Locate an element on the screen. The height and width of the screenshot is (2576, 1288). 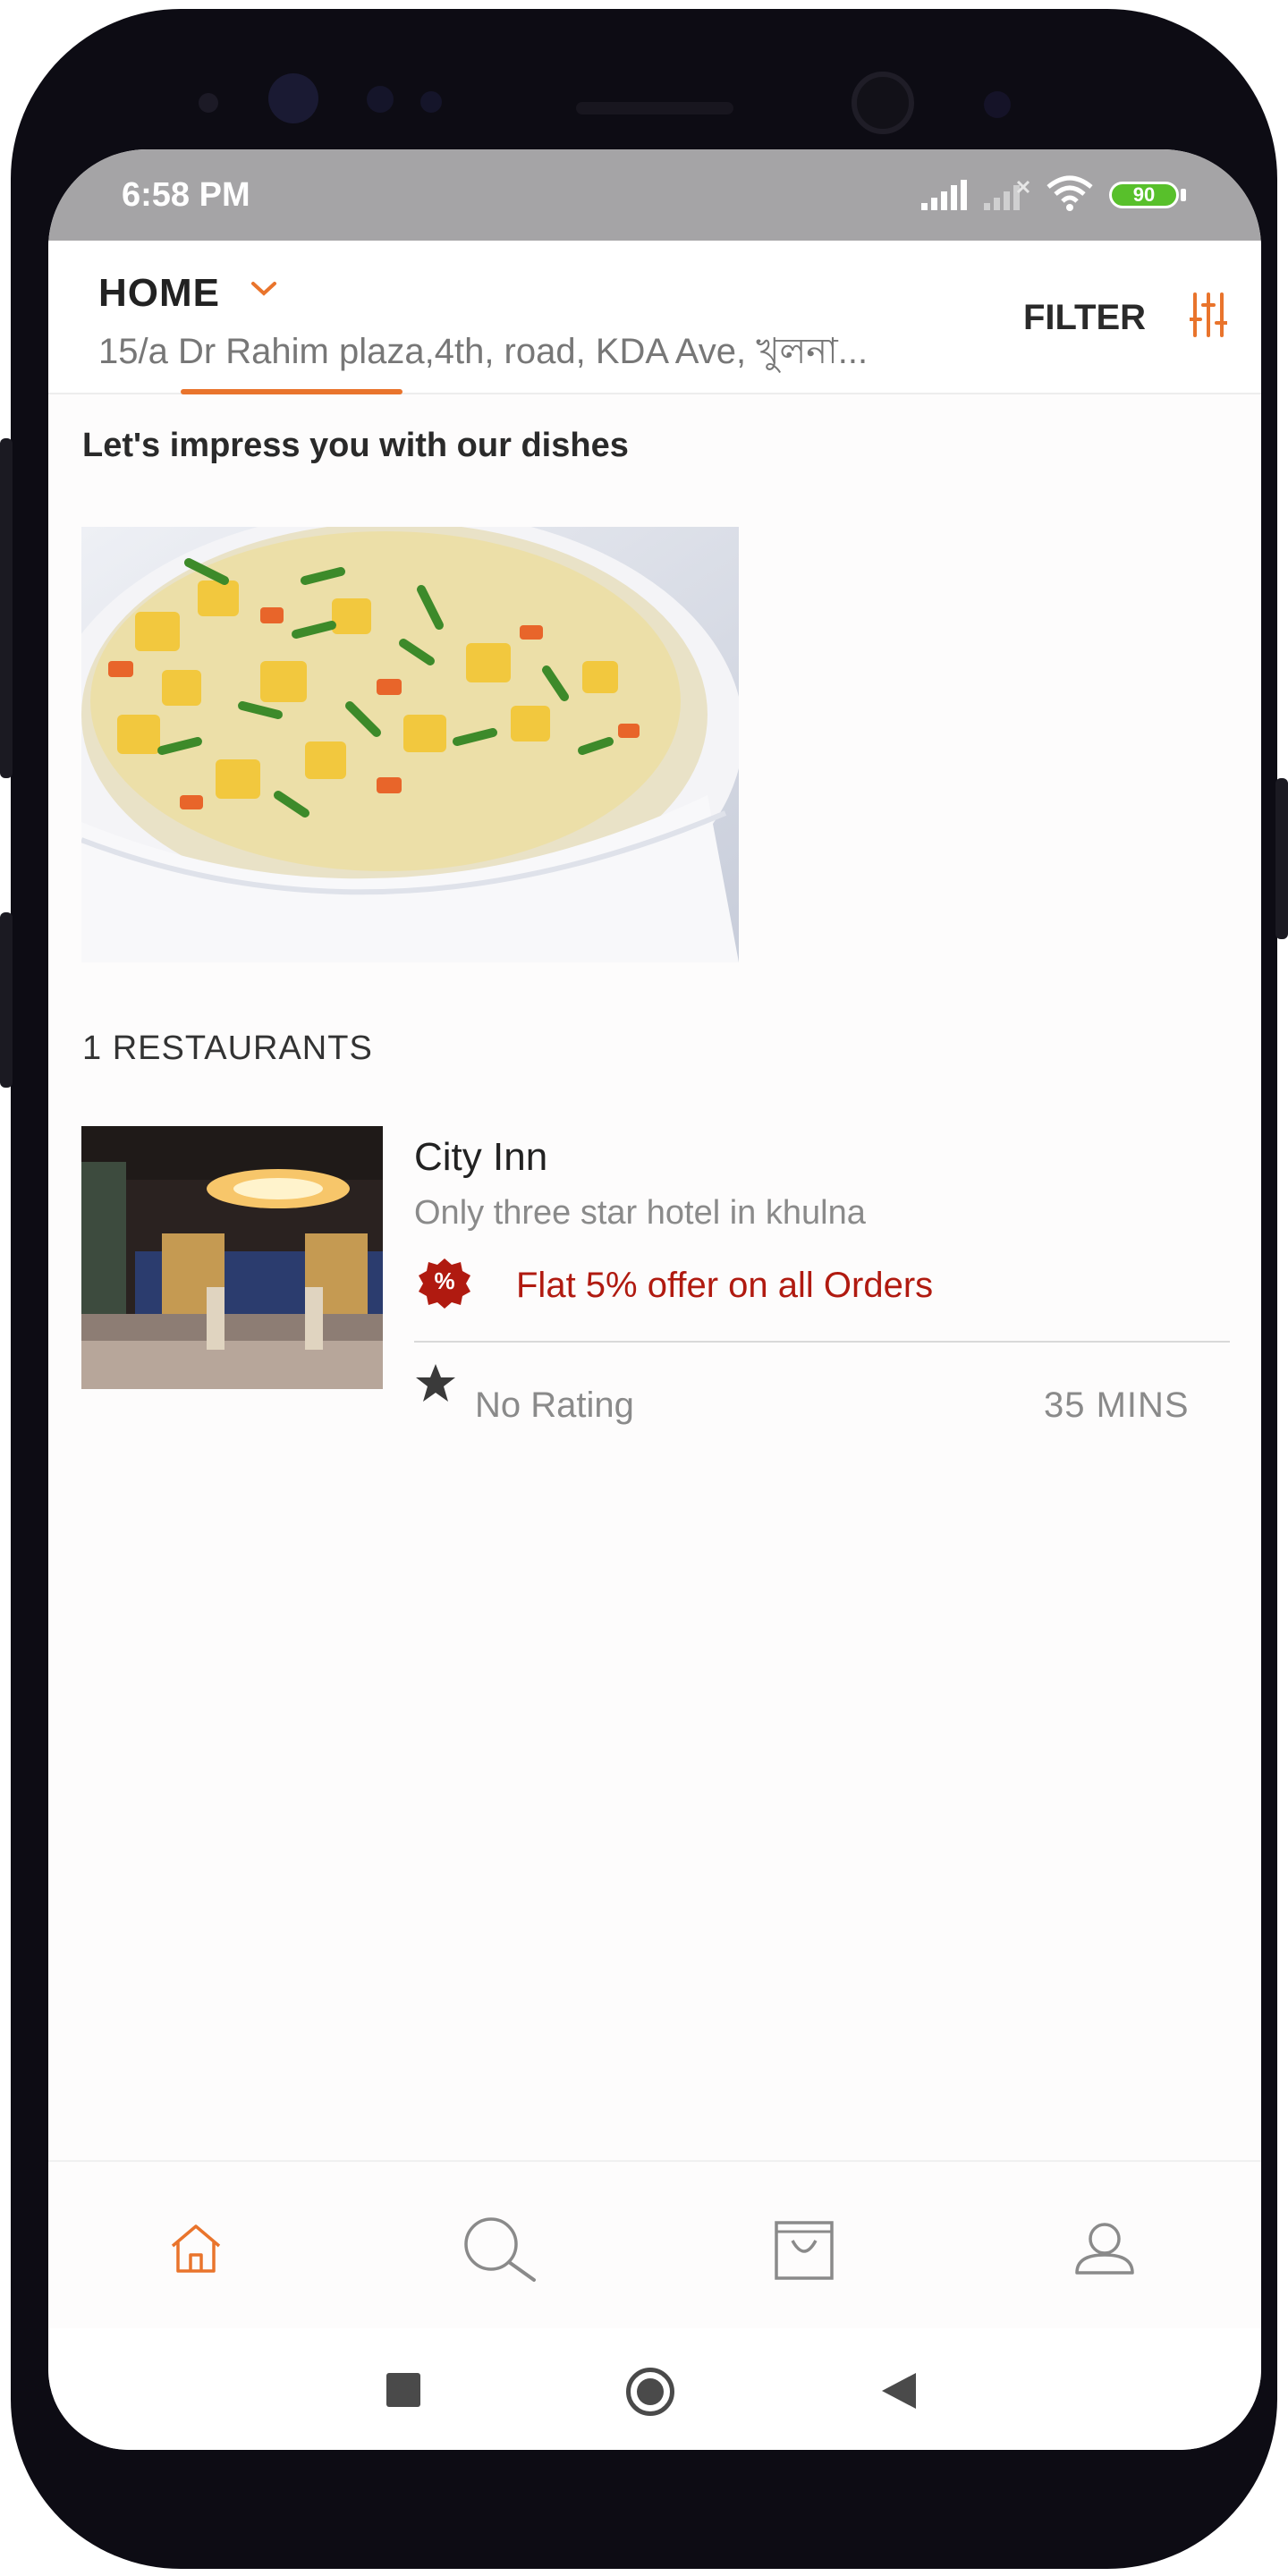
side-button is located at coordinates (6, 1000).